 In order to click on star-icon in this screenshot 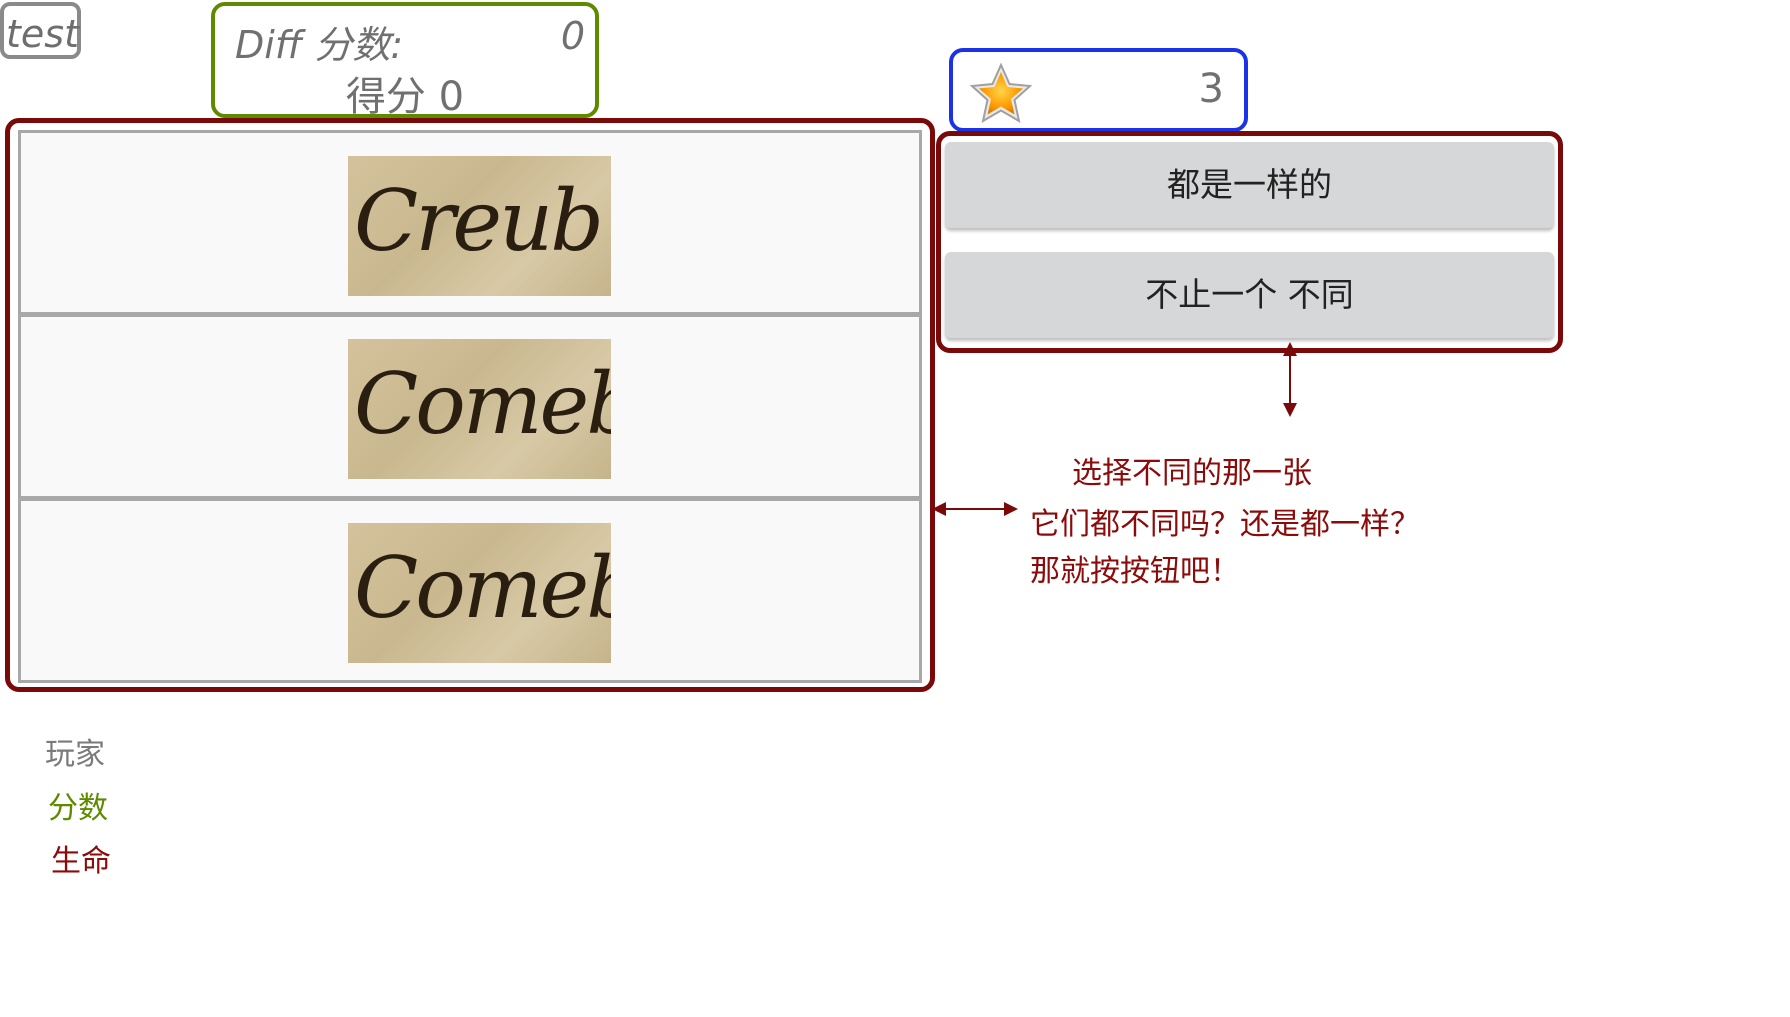, I will do `click(1001, 93)`.